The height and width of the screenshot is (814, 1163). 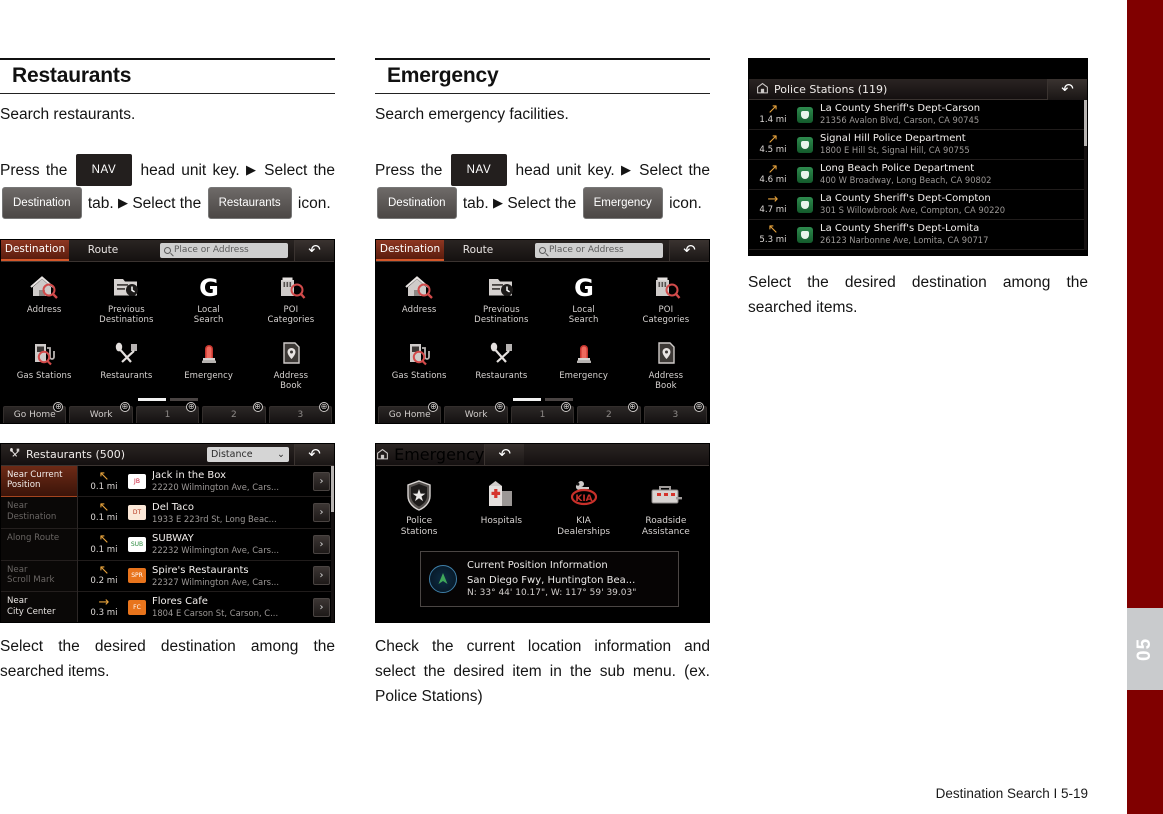 What do you see at coordinates (501, 520) in the screenshot?
I see `emergency-label-hospitals: Hospitals` at bounding box center [501, 520].